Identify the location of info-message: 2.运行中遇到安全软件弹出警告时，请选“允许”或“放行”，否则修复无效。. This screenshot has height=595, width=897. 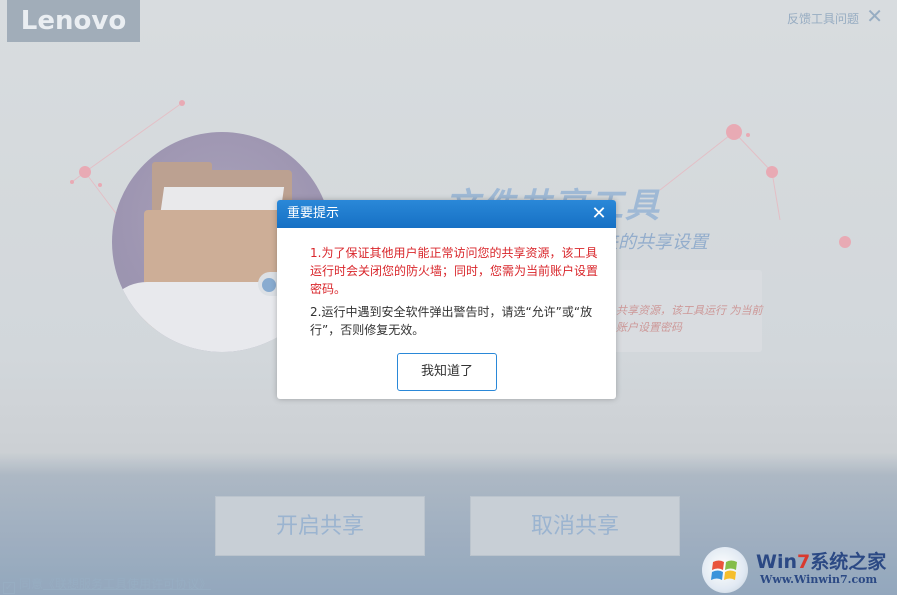
(451, 321).